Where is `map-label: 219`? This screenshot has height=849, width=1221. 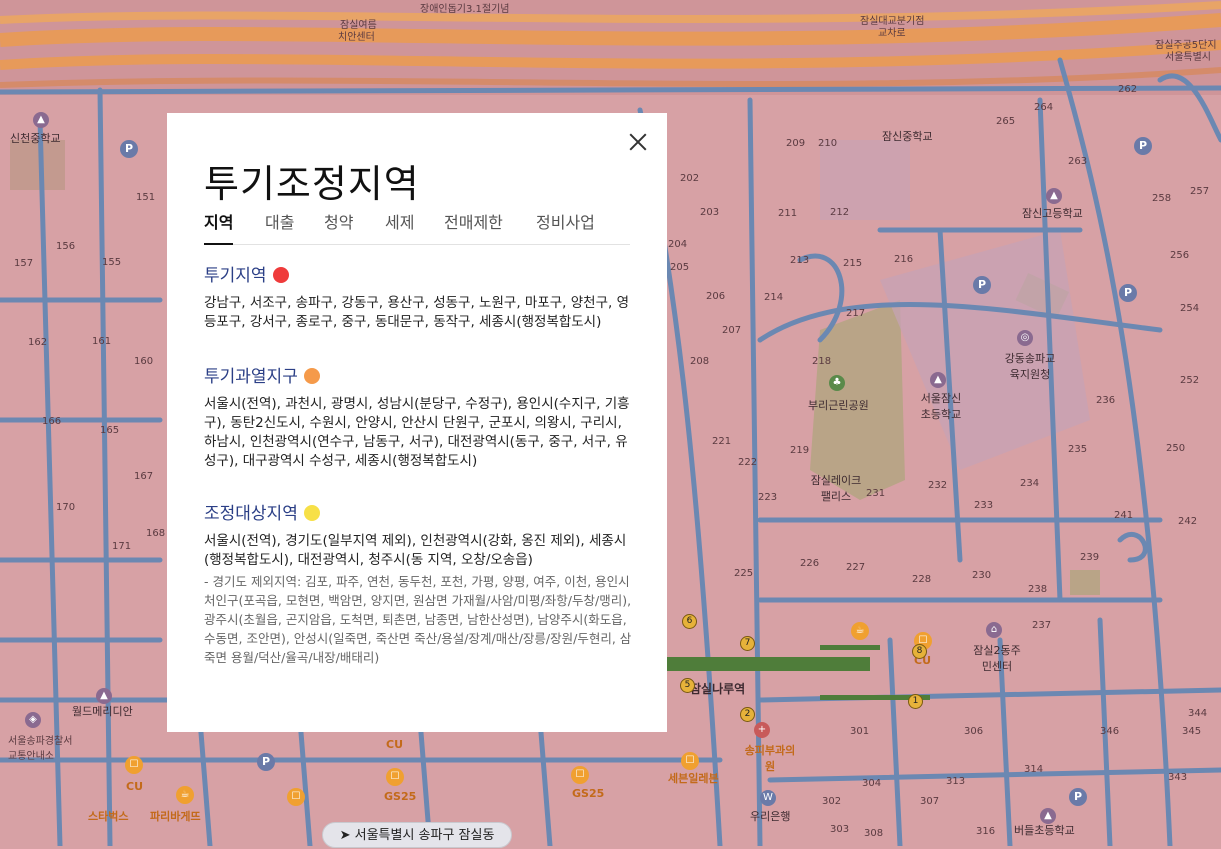 map-label: 219 is located at coordinates (800, 450).